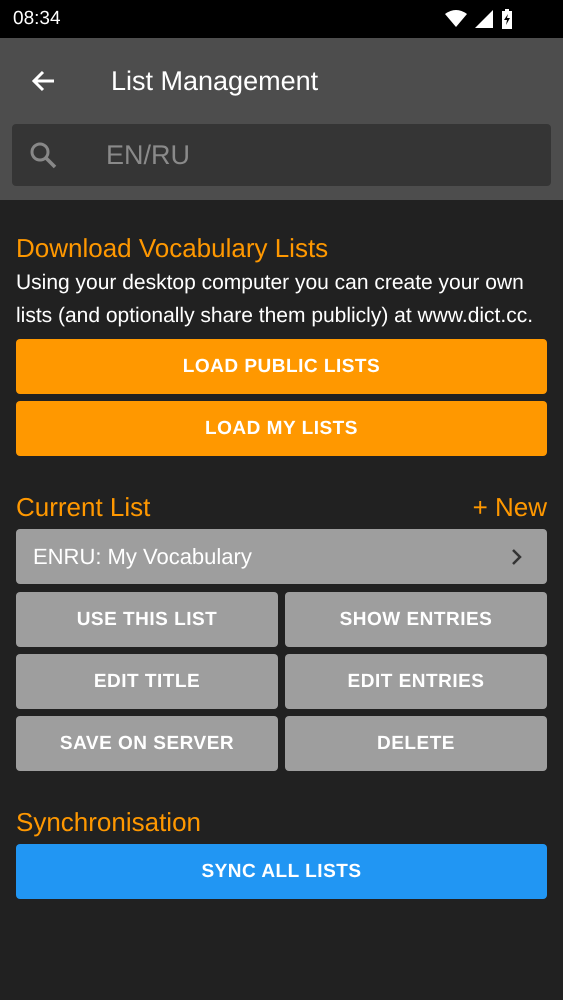 This screenshot has width=563, height=1000. I want to click on list-selector: ENRU: My Vocabulary, so click(281, 556).